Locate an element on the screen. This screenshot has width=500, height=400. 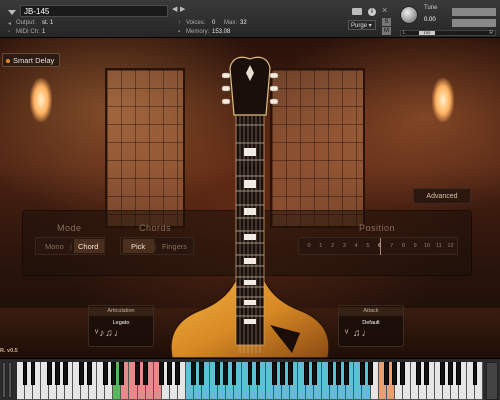
pitch-wheel is located at coordinates (4, 380).